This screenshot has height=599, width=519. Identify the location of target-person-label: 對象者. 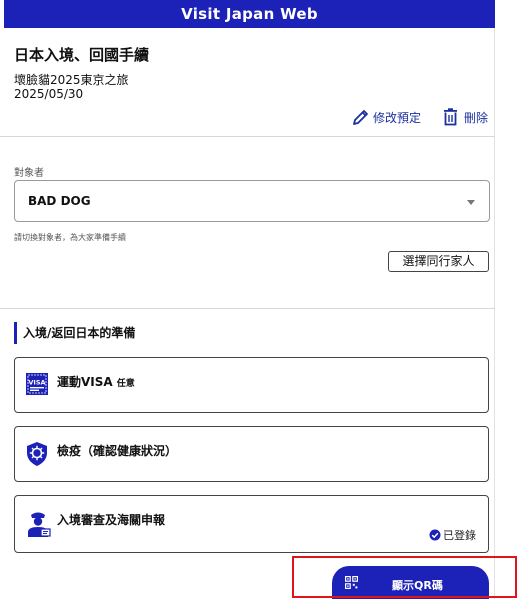
(29, 173).